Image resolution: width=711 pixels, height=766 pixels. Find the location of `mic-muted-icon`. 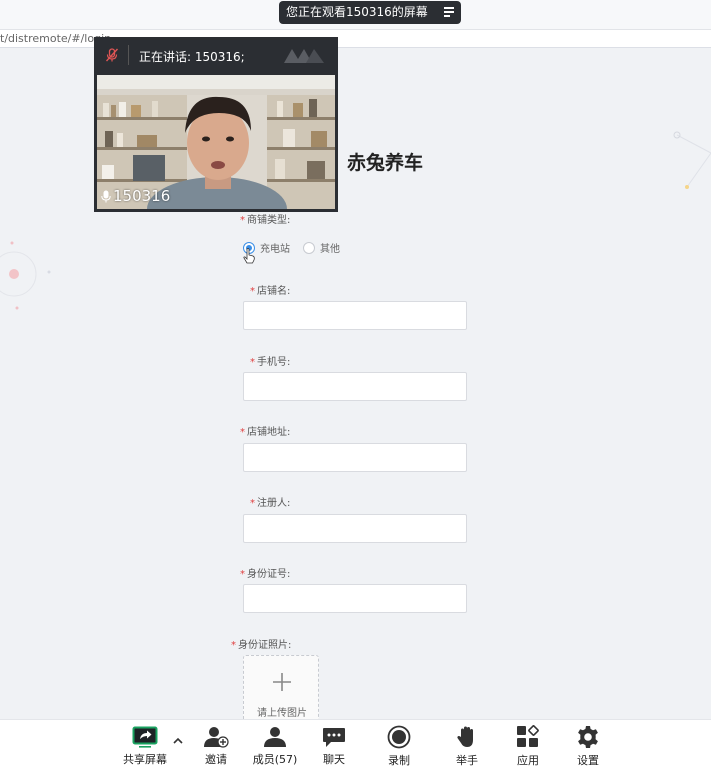

mic-muted-icon is located at coordinates (112, 55).